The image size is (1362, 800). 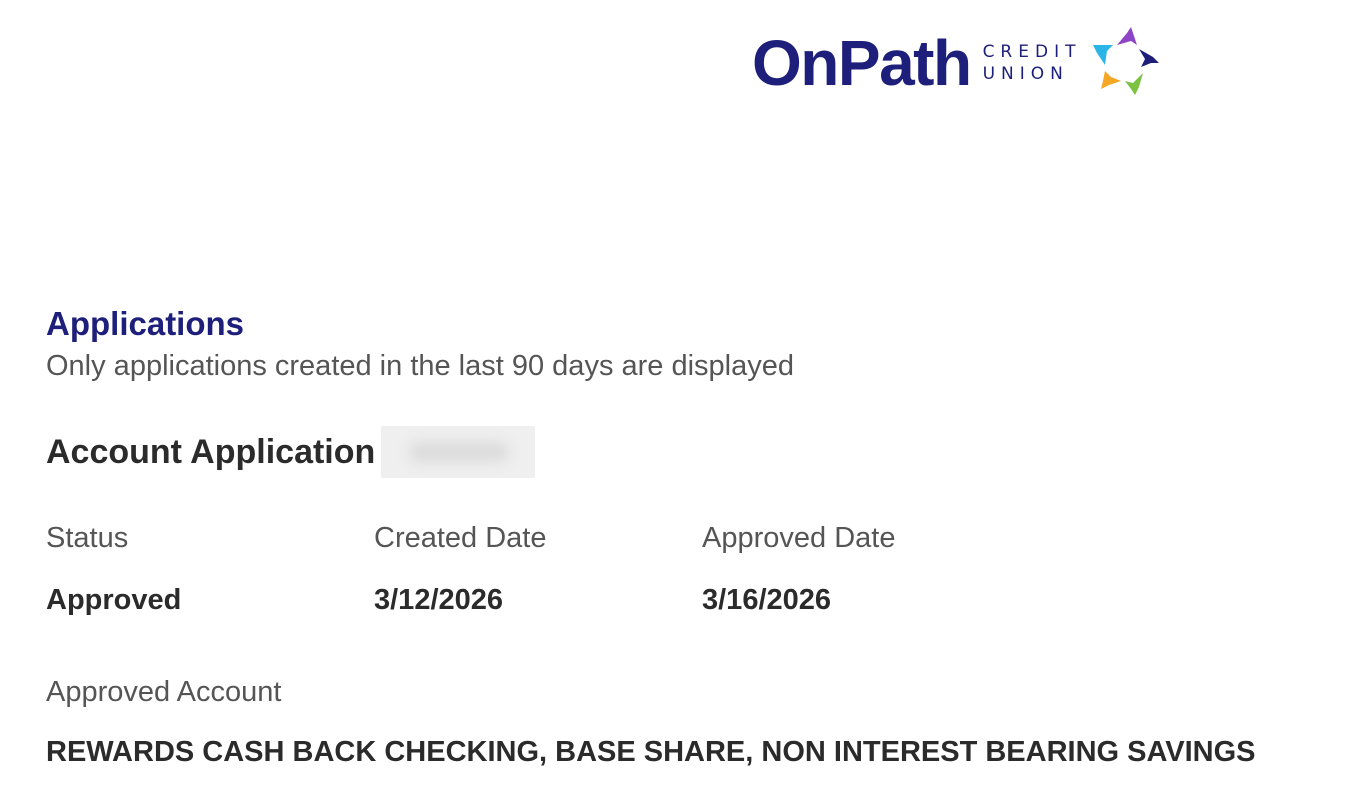 What do you see at coordinates (767, 600) in the screenshot?
I see `approved-date-value: 3/16/2026` at bounding box center [767, 600].